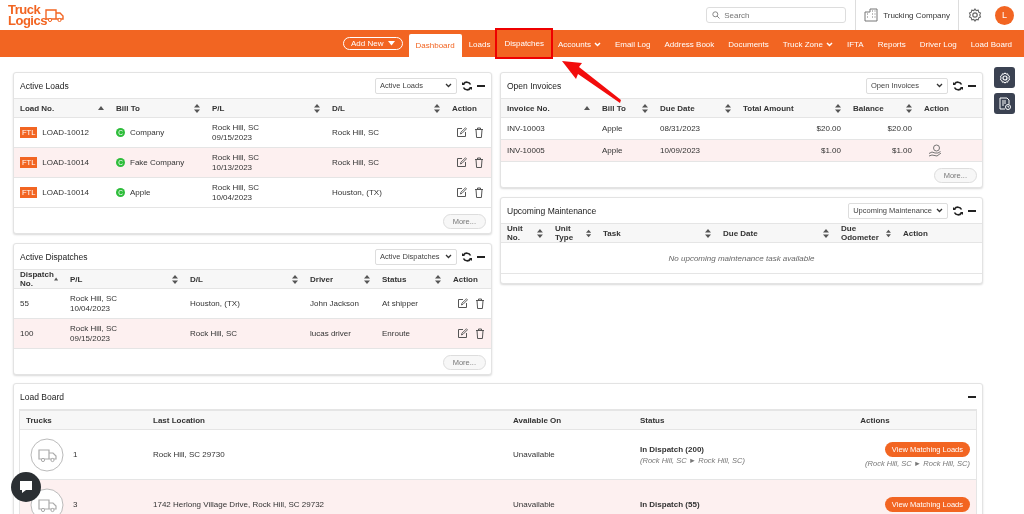 Image resolution: width=1024 pixels, height=514 pixels. I want to click on panel-title: Load Board, so click(42, 396).